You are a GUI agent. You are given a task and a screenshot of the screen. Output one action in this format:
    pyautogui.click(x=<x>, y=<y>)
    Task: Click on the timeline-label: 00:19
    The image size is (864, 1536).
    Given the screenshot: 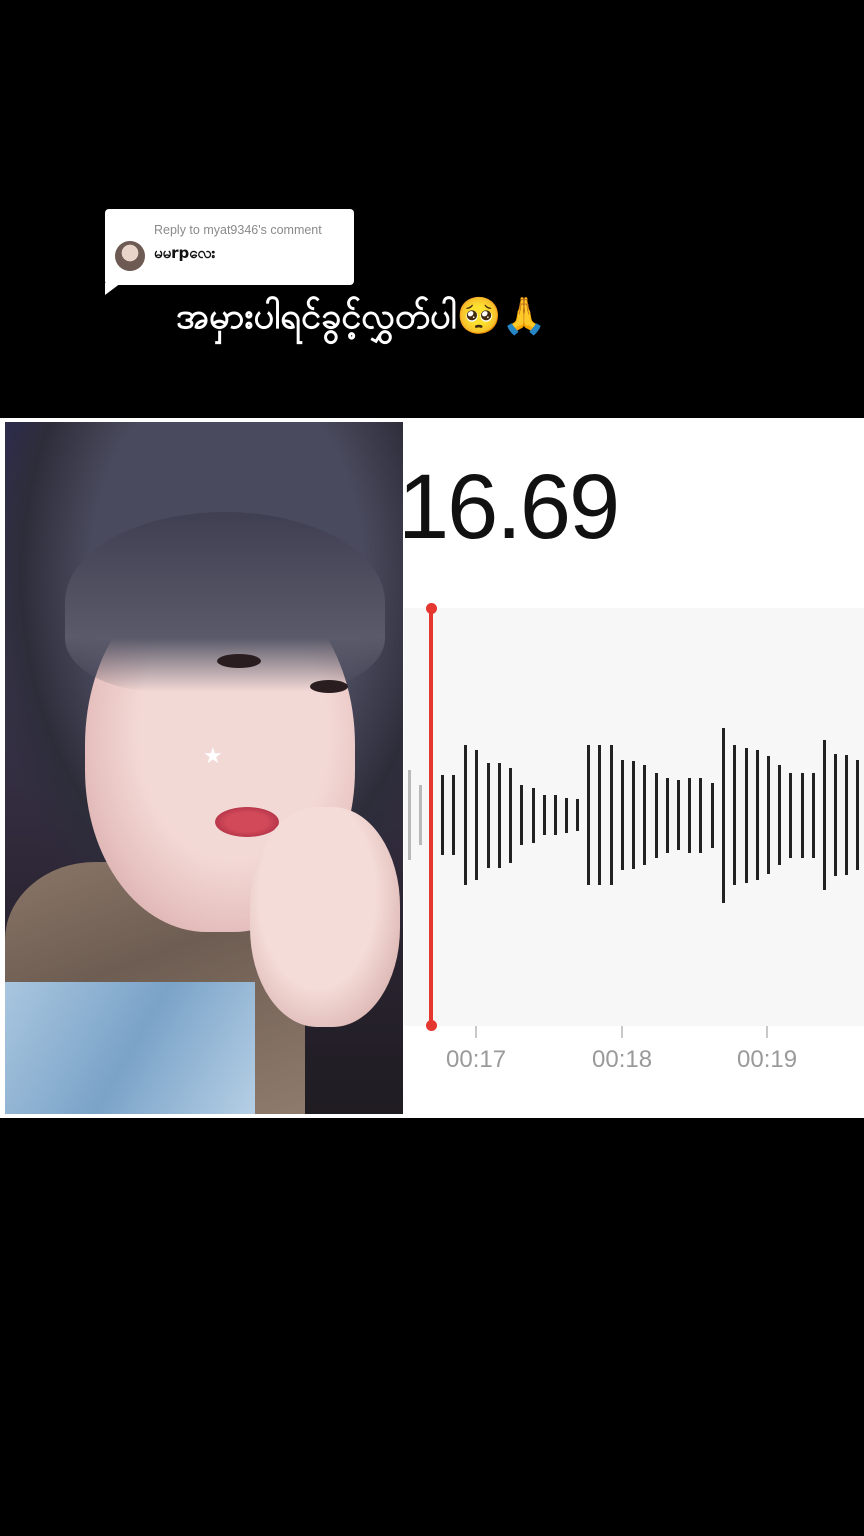 What is the action you would take?
    pyautogui.click(x=767, y=1059)
    